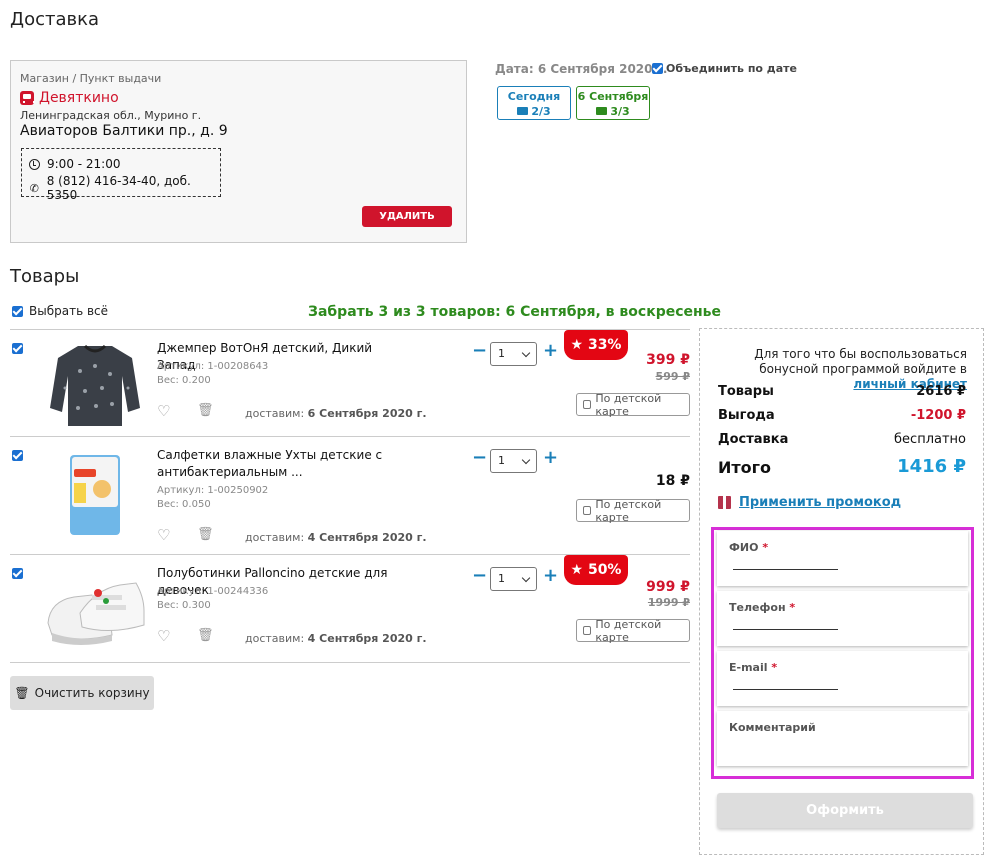 The width and height of the screenshot is (993, 864). What do you see at coordinates (34, 164) in the screenshot?
I see `clock-icon` at bounding box center [34, 164].